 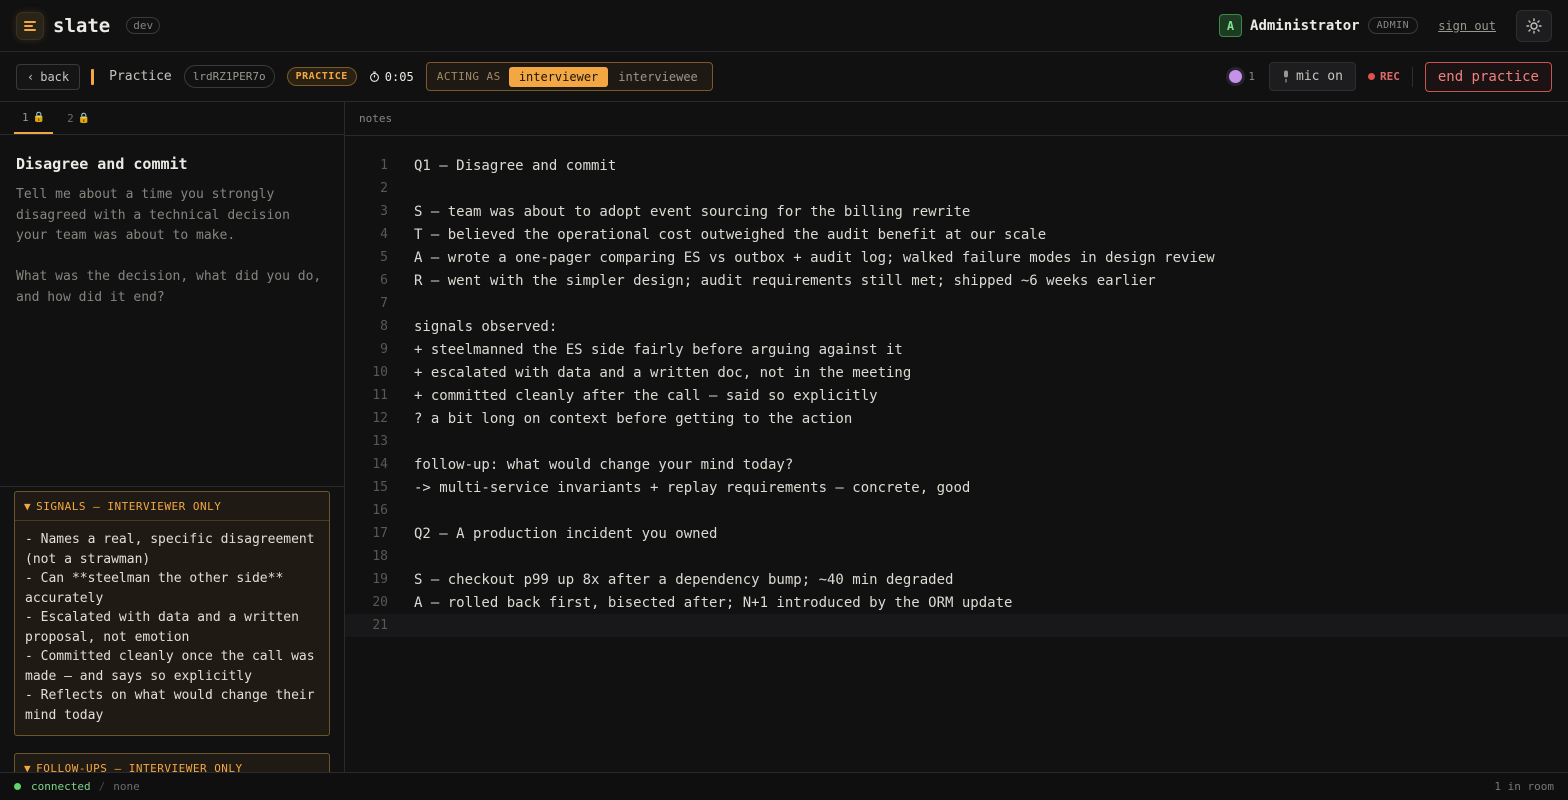 What do you see at coordinates (140, 76) in the screenshot?
I see `mode-title: Practice` at bounding box center [140, 76].